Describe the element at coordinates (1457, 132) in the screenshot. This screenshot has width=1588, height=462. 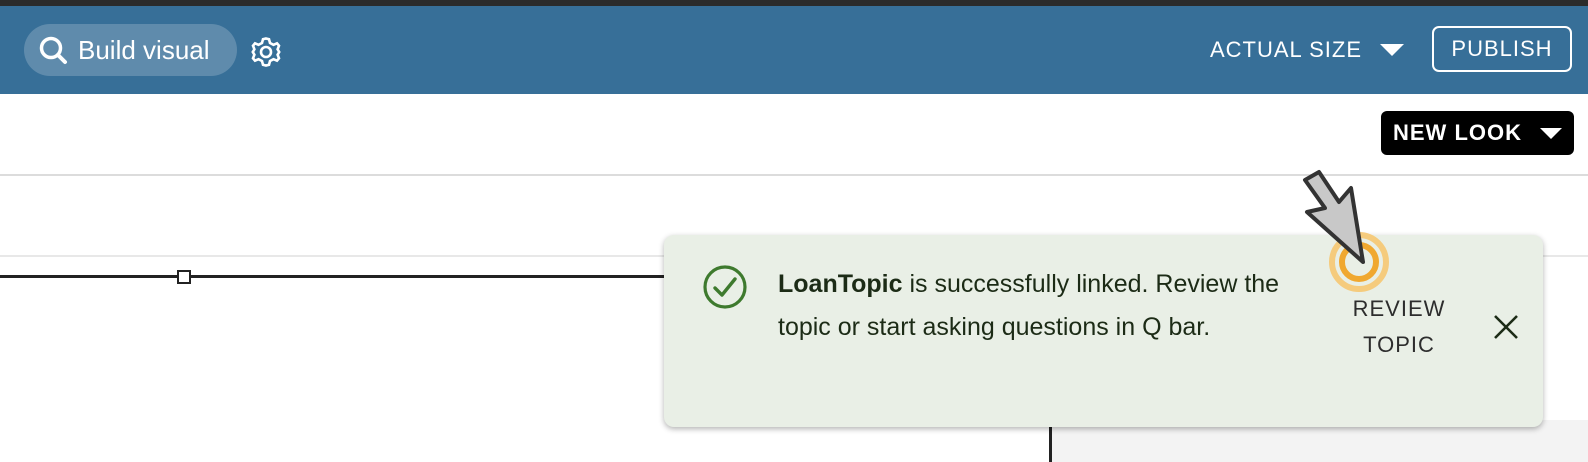
I see `new-look-label: NEW LOOK` at that location.